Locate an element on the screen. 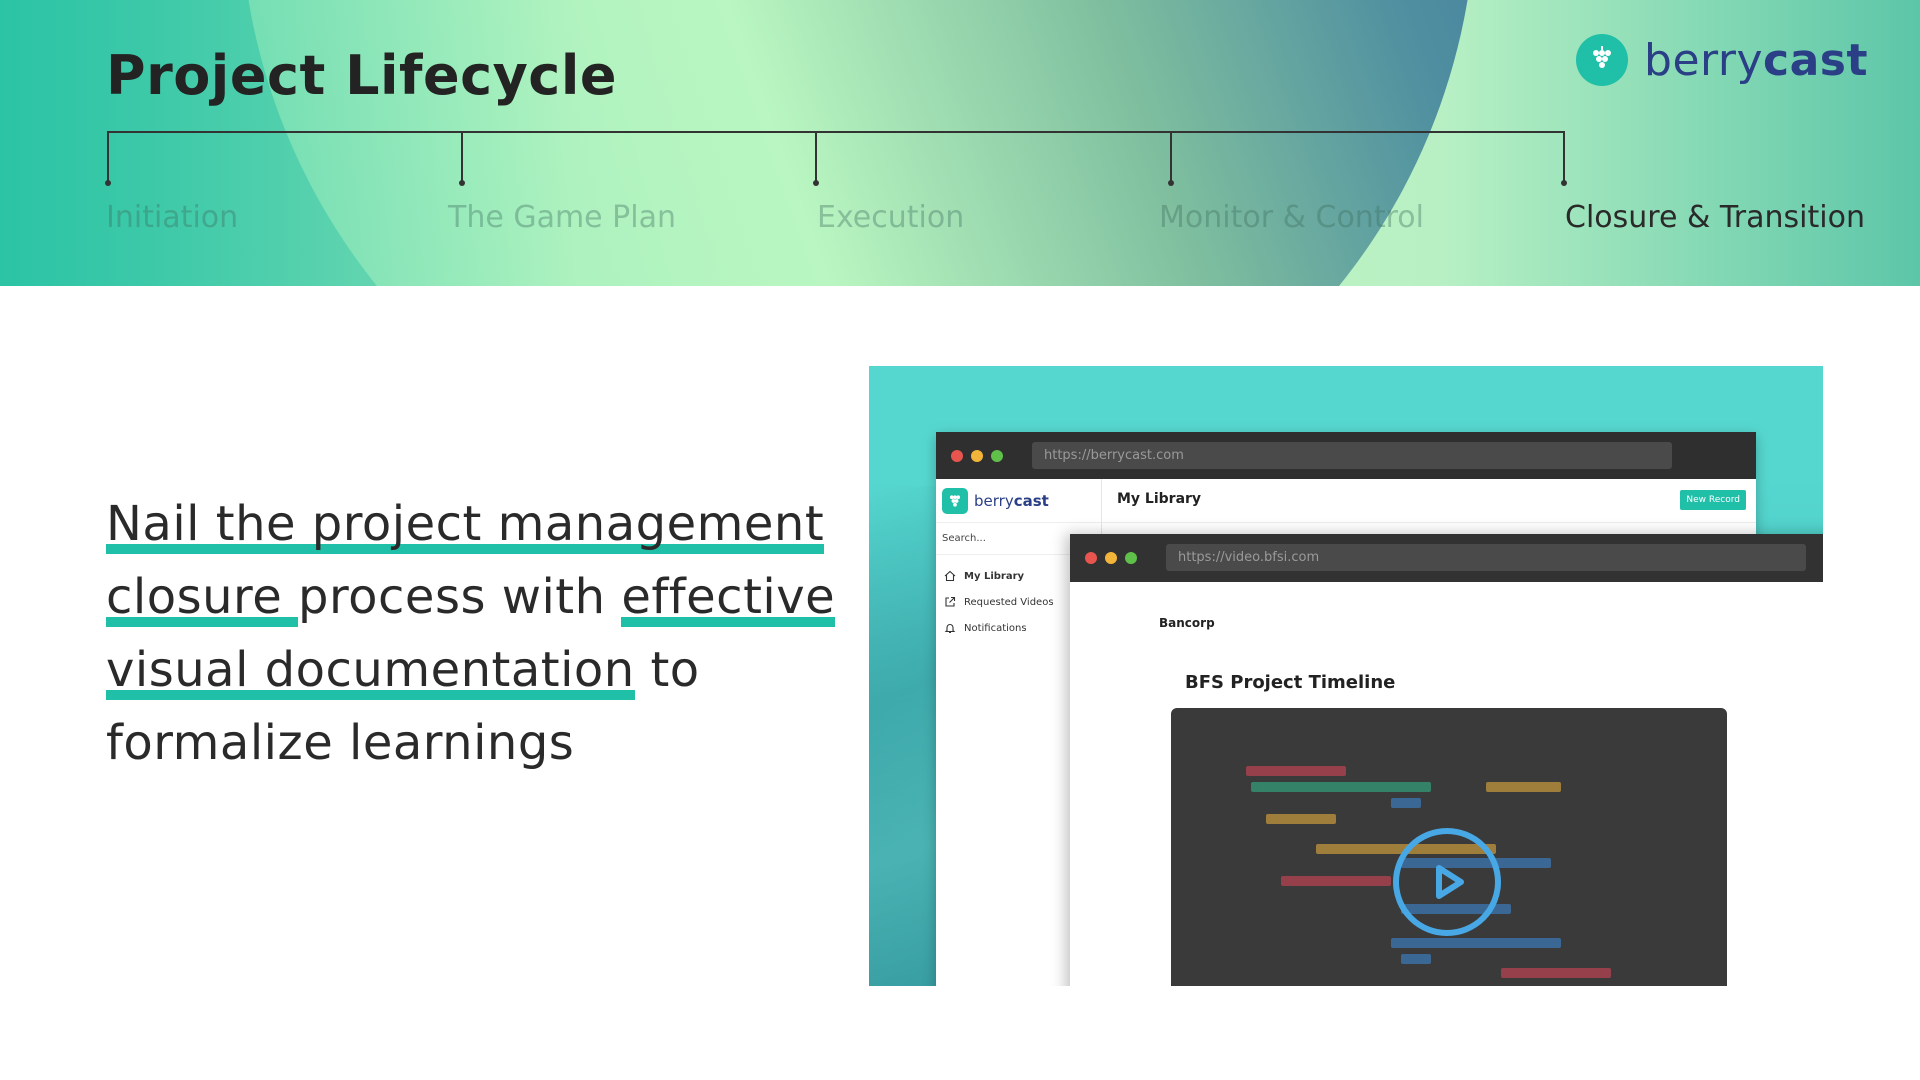 This screenshot has height=1080, width=1920. phase-execution: Execution is located at coordinates (891, 217).